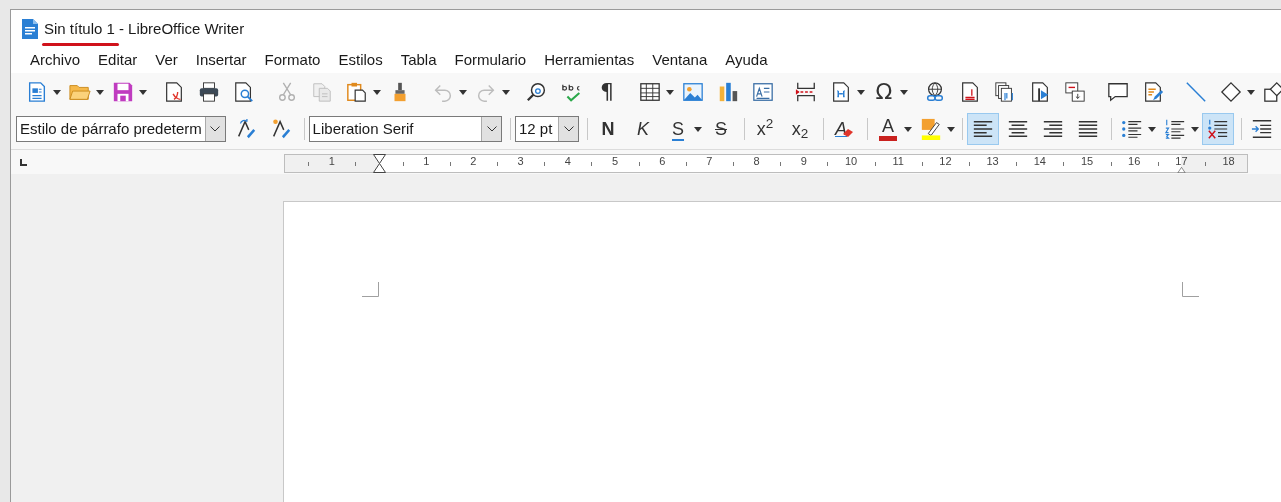 This screenshot has width=1281, height=502. I want to click on bookmark-document-icon, so click(1040, 92).